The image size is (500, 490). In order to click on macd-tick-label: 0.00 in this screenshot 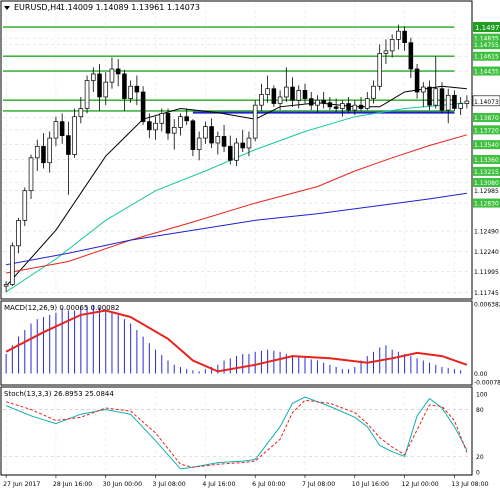, I will do `click(481, 374)`.